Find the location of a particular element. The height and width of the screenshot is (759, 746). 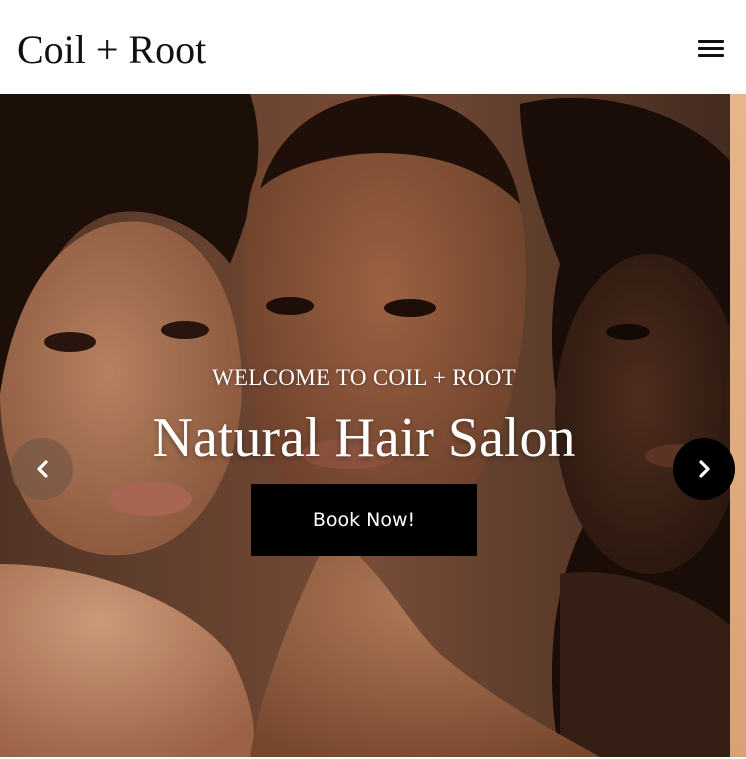

menu-bar-top is located at coordinates (711, 41).